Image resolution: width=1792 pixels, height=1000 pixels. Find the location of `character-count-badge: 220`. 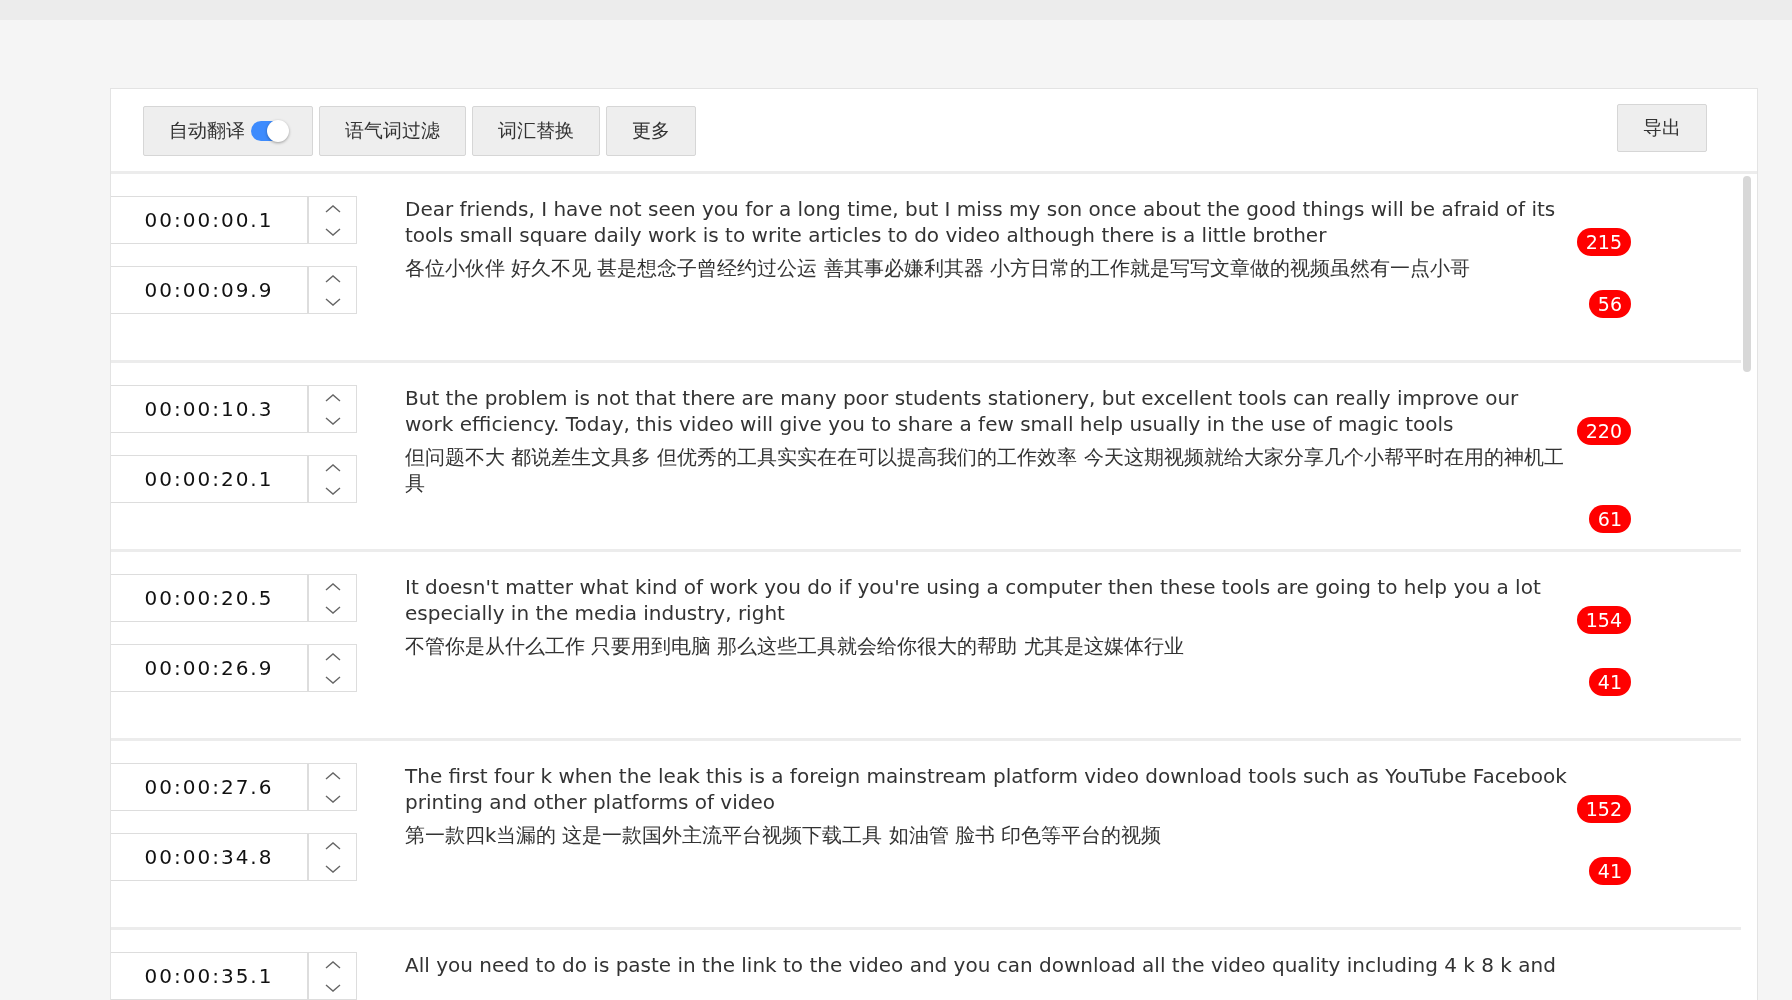

character-count-badge: 220 is located at coordinates (1603, 431).